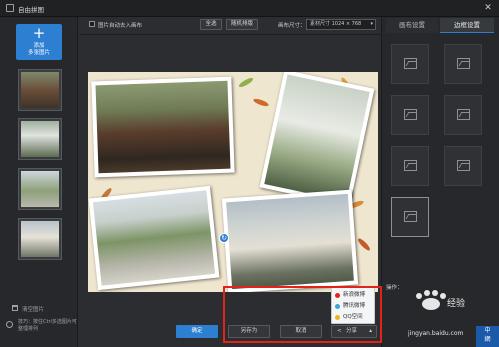 The height and width of the screenshot is (347, 499). What do you see at coordinates (33, 309) in the screenshot?
I see `clear-images-link: 清空图片` at bounding box center [33, 309].